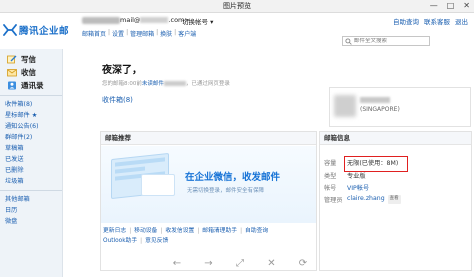  I want to click on avatar, so click(345, 106).